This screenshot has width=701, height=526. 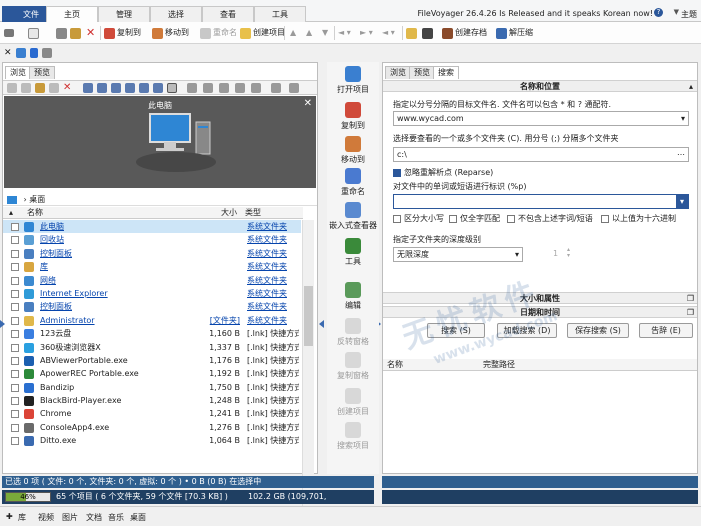 I want to click on filename-dropdown-icon: ▾, so click(x=683, y=118).